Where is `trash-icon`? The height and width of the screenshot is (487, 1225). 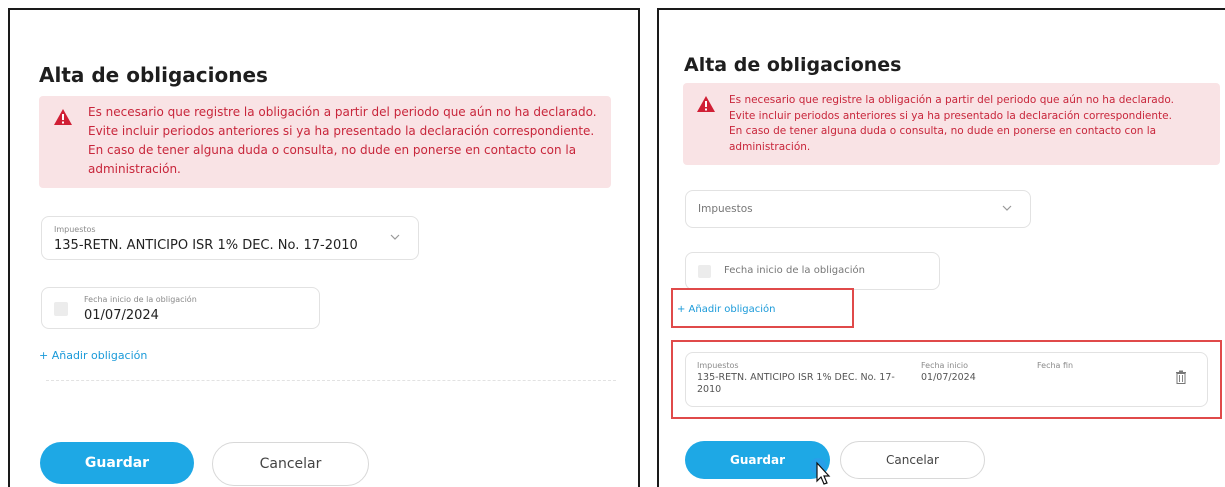 trash-icon is located at coordinates (1181, 377).